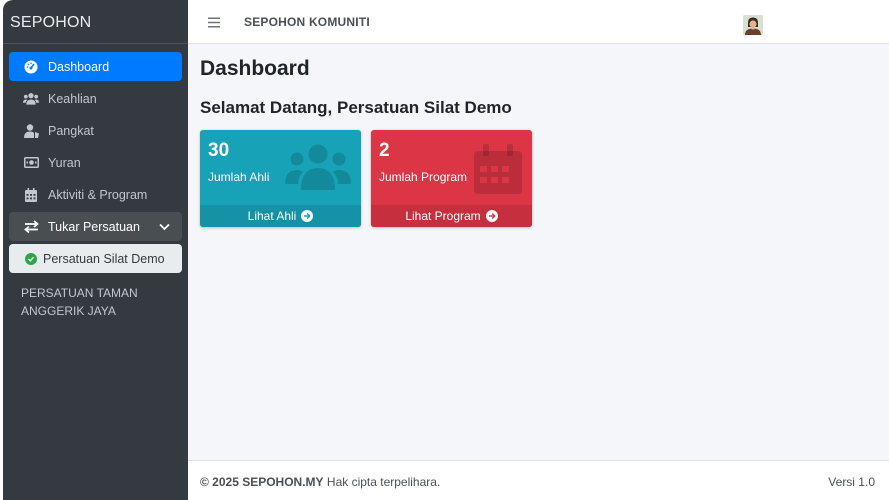  What do you see at coordinates (31, 258) in the screenshot?
I see `check-circle-icon` at bounding box center [31, 258].